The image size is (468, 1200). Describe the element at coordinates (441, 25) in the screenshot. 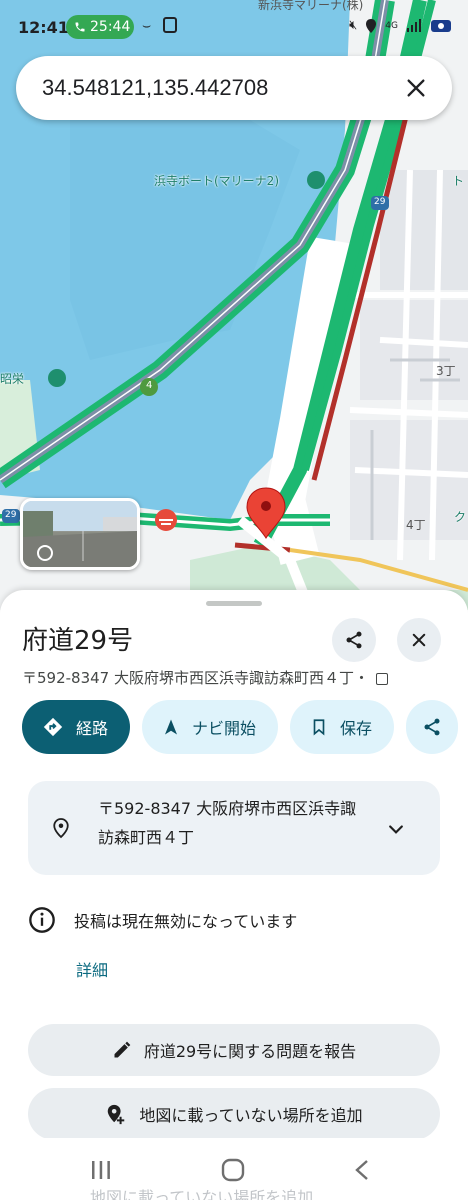

I see `battery-icon` at that location.